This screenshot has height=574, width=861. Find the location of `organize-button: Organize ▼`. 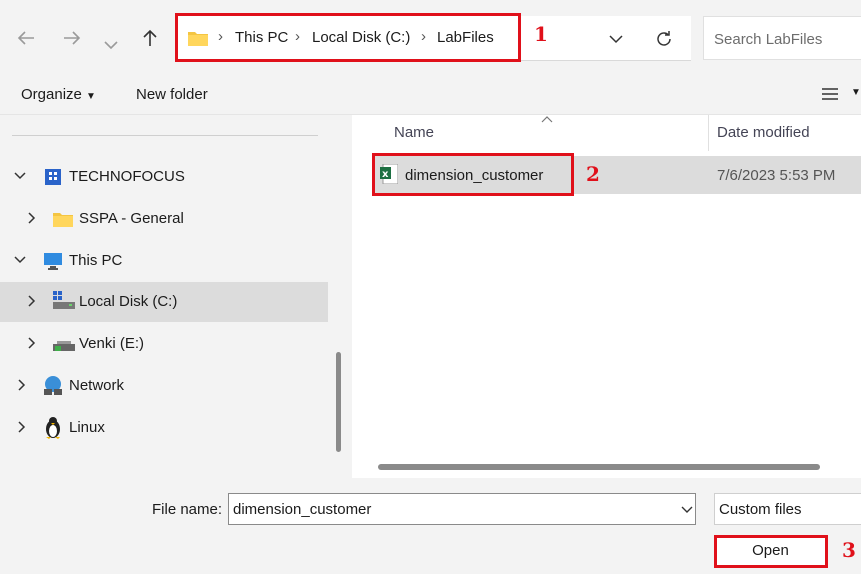

organize-button: Organize ▼ is located at coordinates (58, 94).